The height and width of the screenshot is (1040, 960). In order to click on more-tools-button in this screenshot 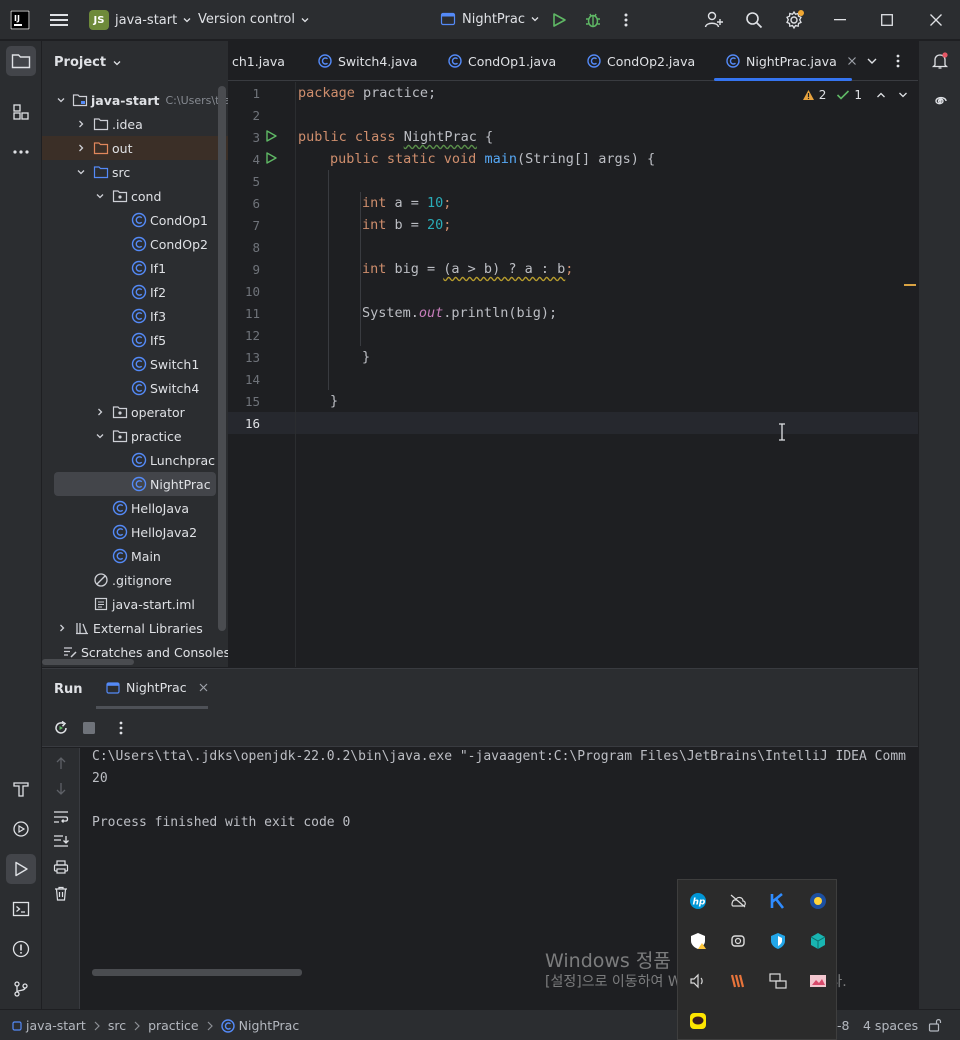, I will do `click(21, 152)`.